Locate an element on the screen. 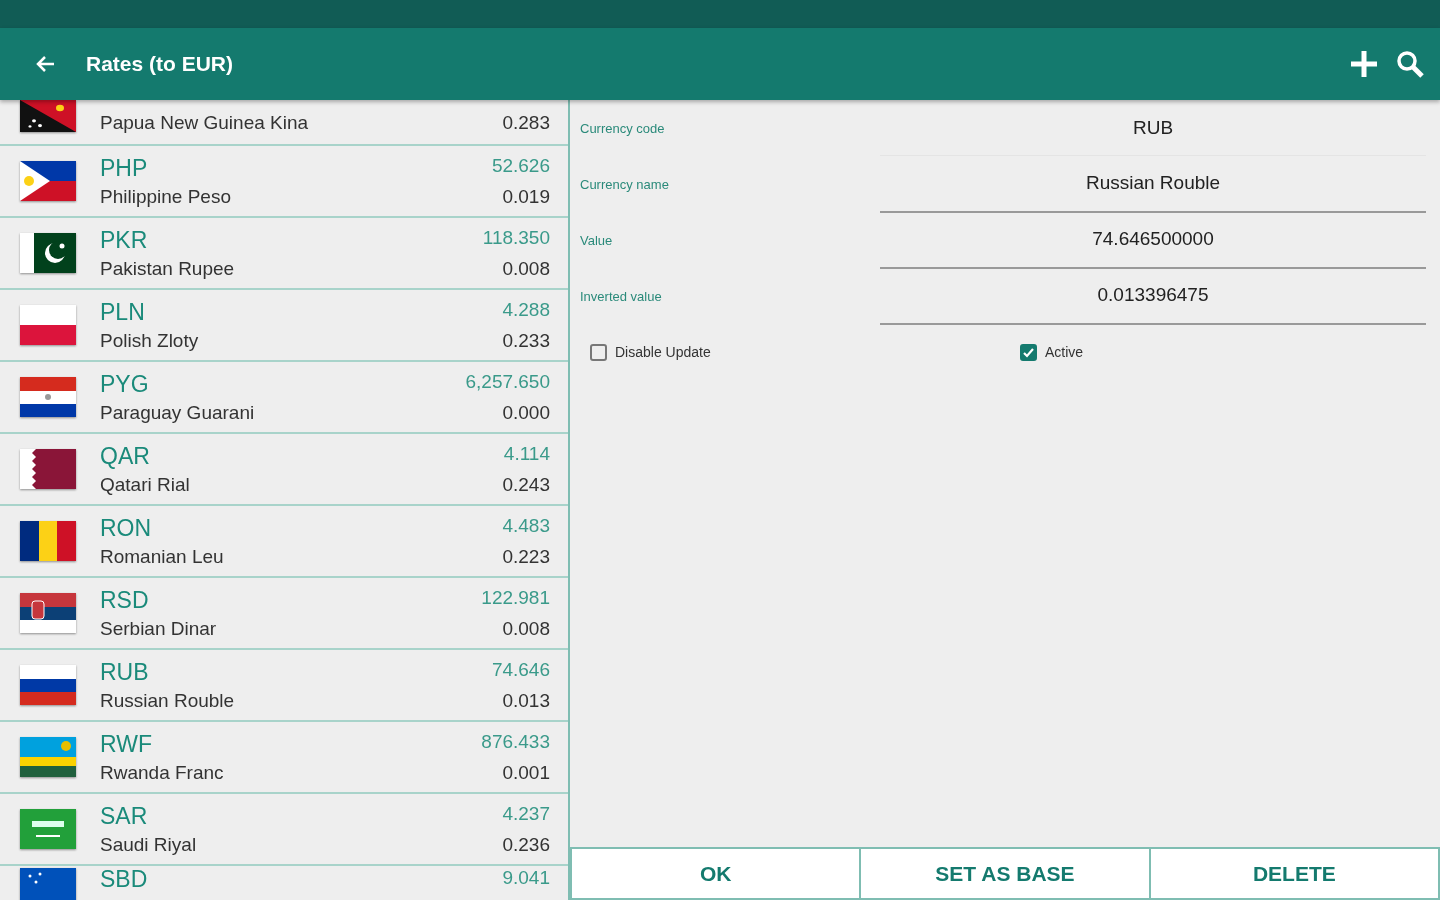  currency-code: QAR is located at coordinates (125, 456).